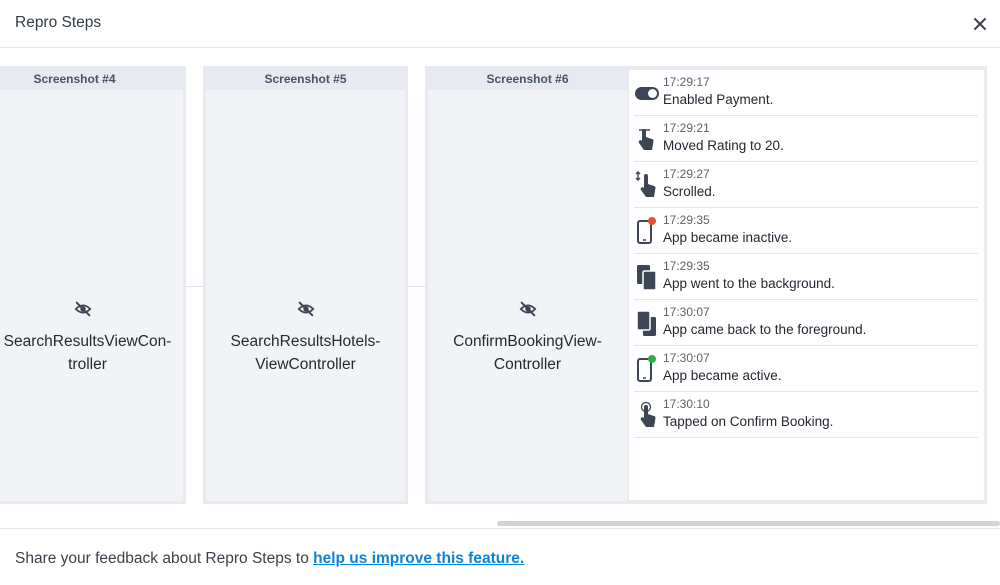 Image resolution: width=1000 pixels, height=585 pixels. What do you see at coordinates (646, 368) in the screenshot?
I see `phone-active-icon` at bounding box center [646, 368].